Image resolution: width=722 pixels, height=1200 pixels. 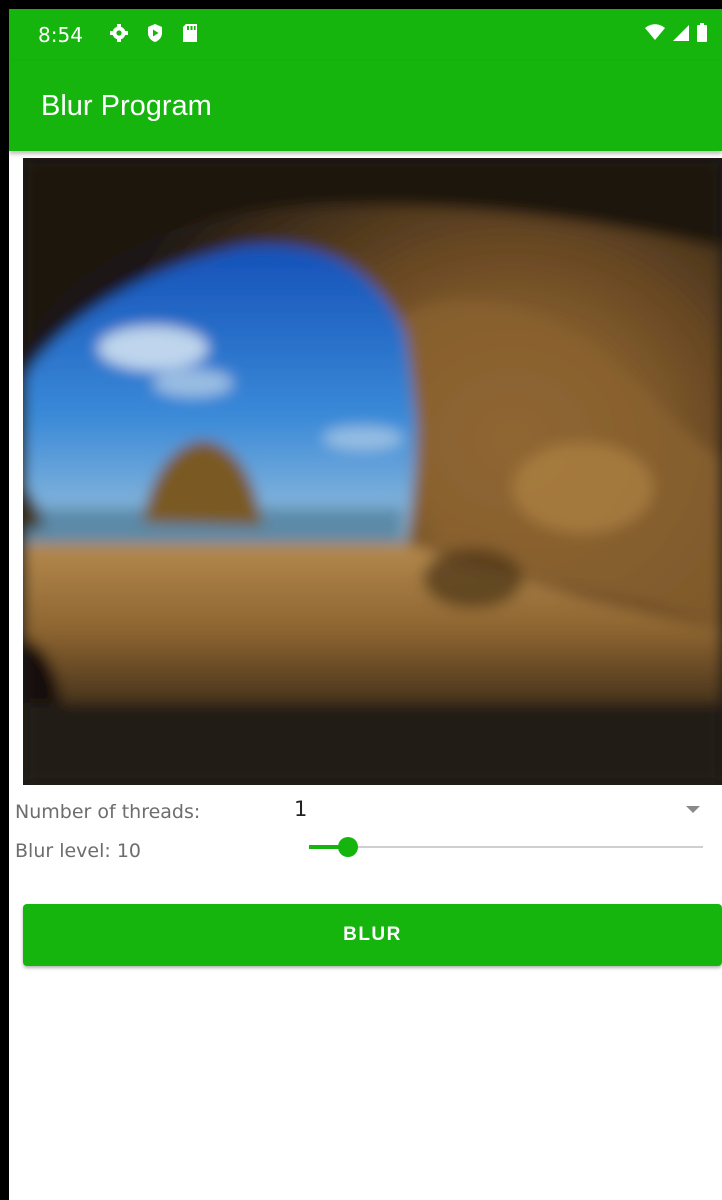 What do you see at coordinates (126, 106) in the screenshot?
I see `app-title: Blur Program` at bounding box center [126, 106].